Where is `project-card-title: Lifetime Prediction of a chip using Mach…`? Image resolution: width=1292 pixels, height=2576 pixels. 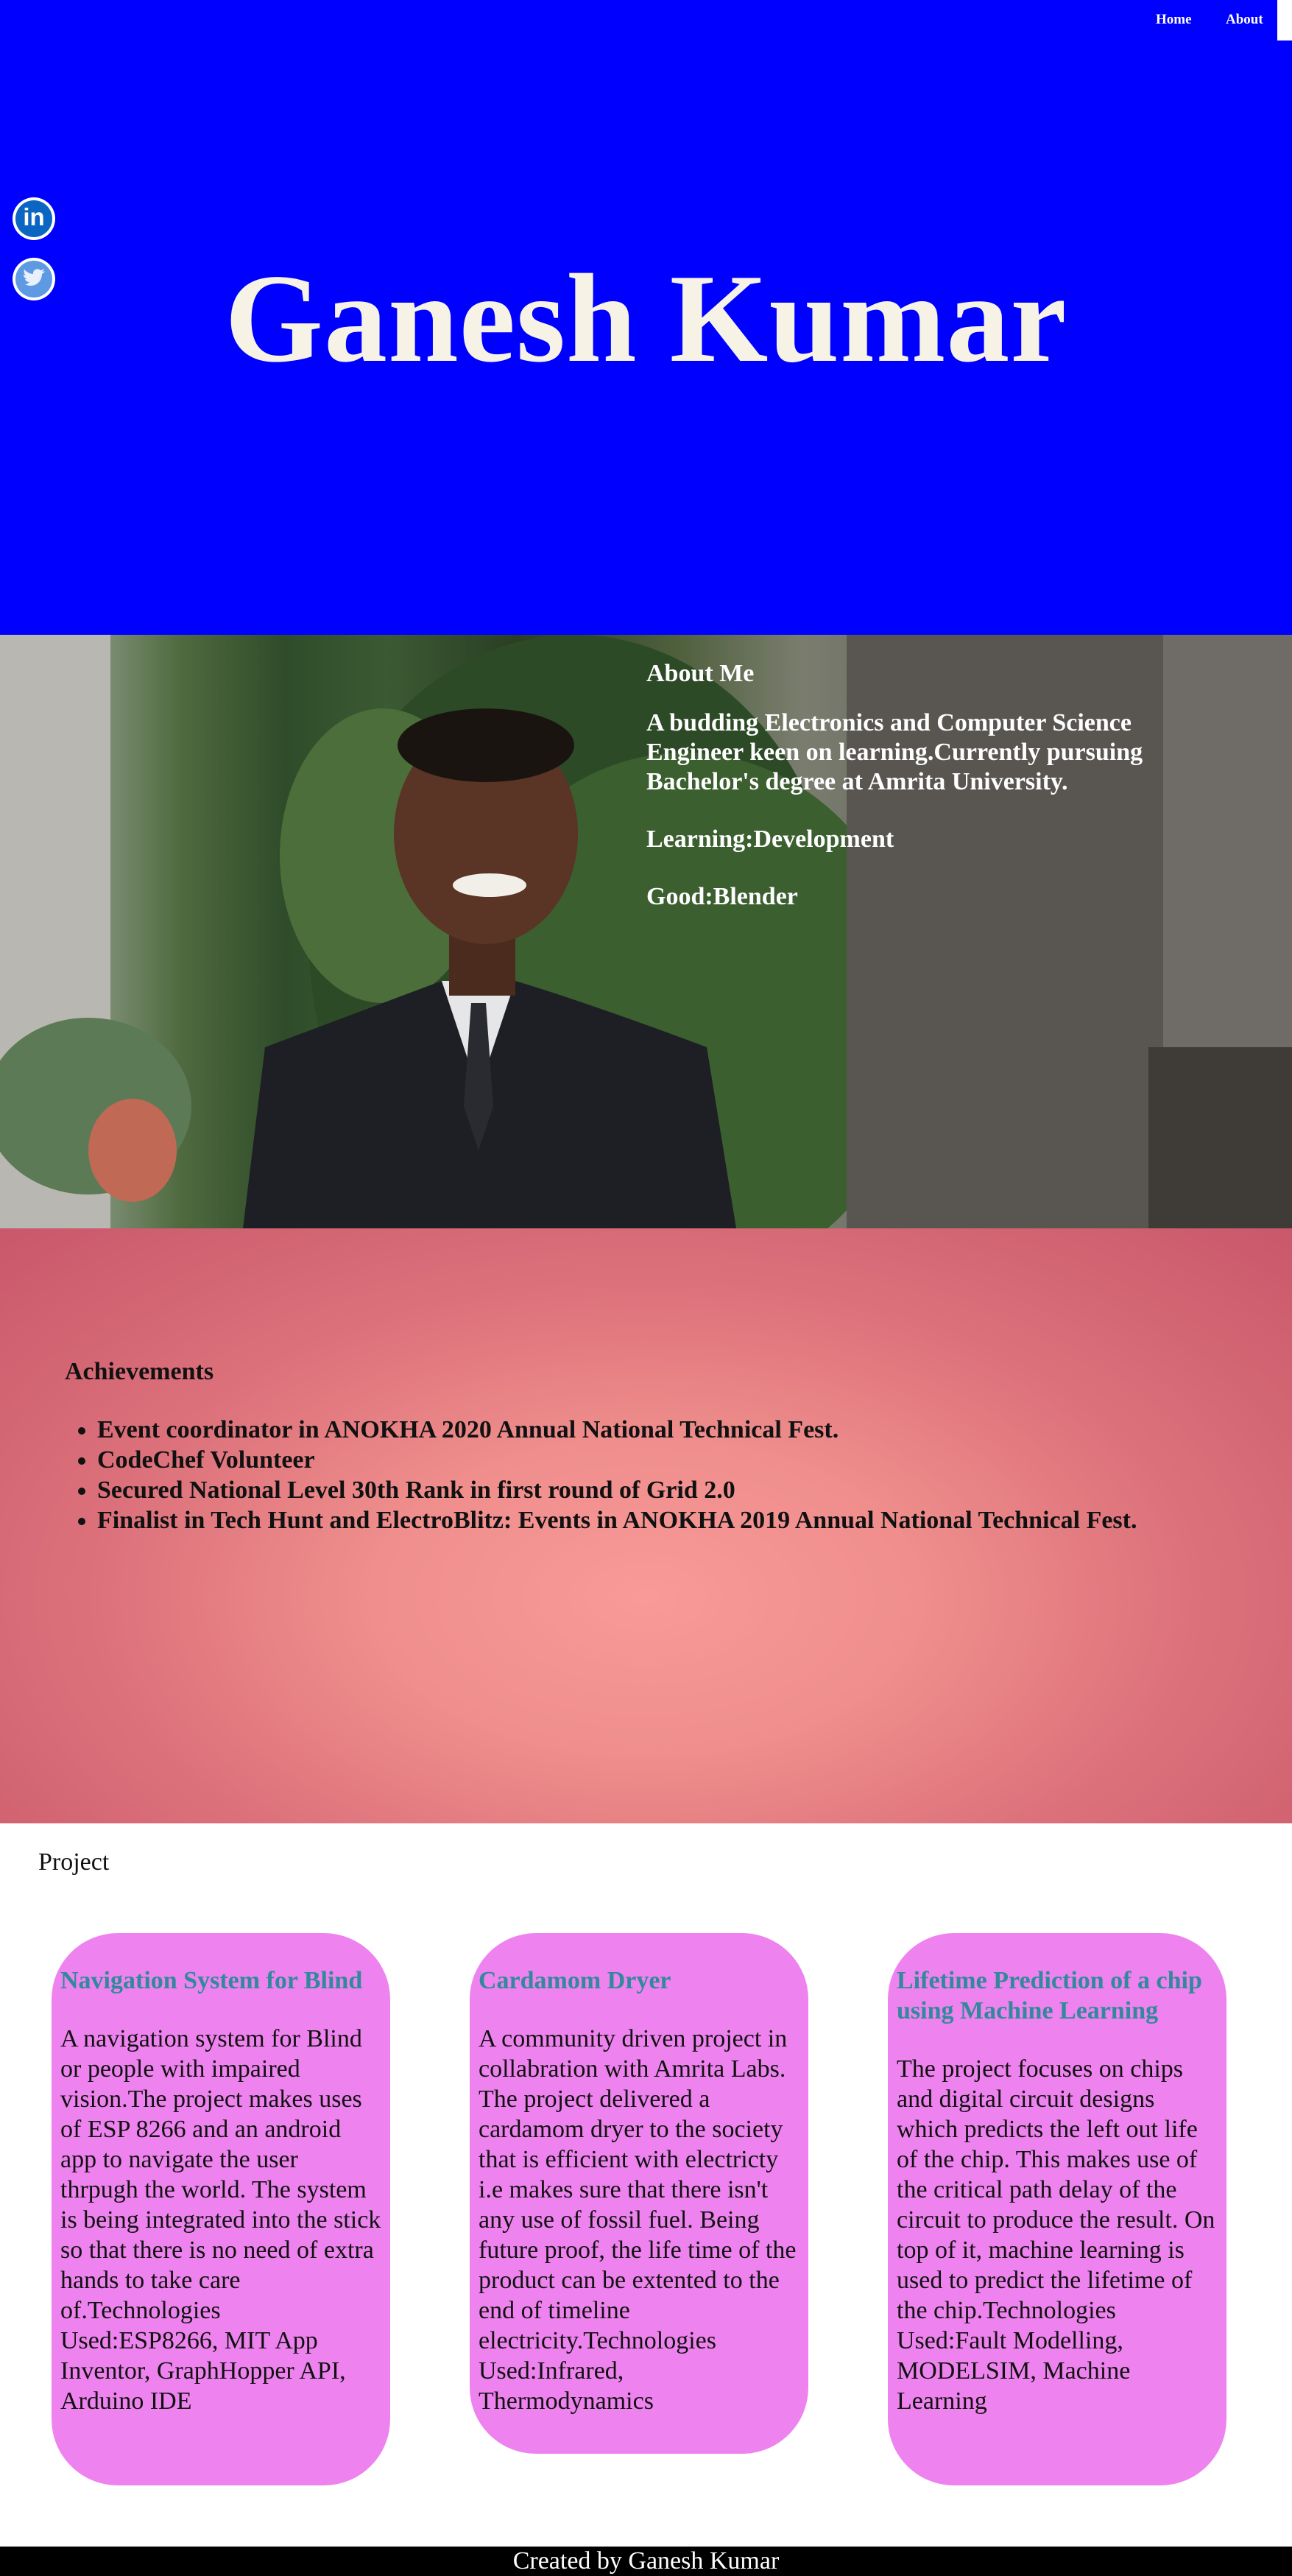 project-card-title: Lifetime Prediction of a chip using Mach… is located at coordinates (1049, 1995).